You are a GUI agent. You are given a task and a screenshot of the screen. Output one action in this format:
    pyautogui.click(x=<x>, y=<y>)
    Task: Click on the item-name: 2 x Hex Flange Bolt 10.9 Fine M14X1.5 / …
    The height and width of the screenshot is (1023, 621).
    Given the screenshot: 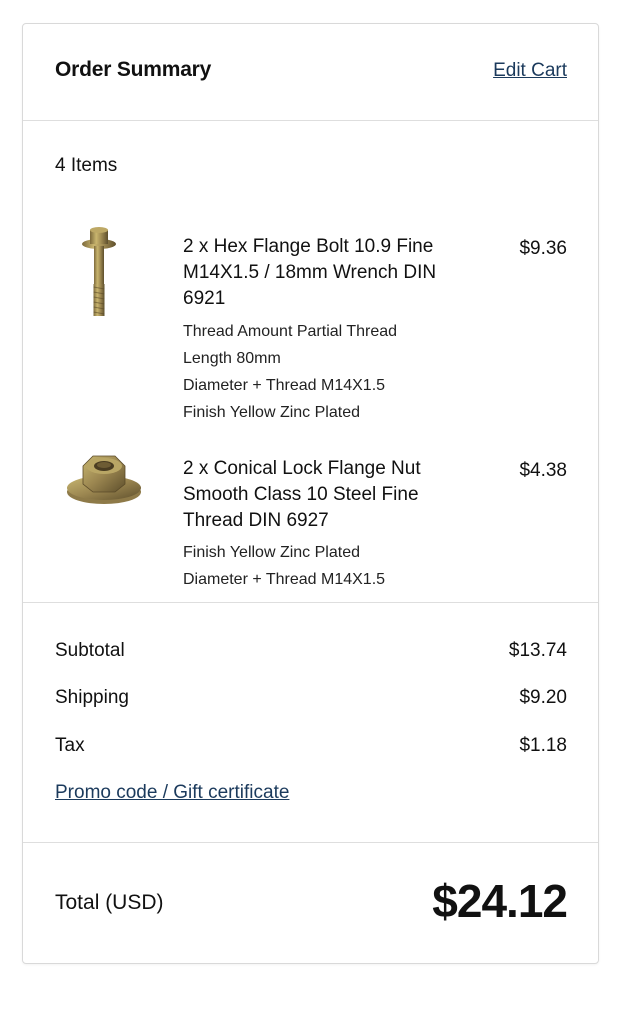 What is the action you would take?
    pyautogui.click(x=310, y=272)
    